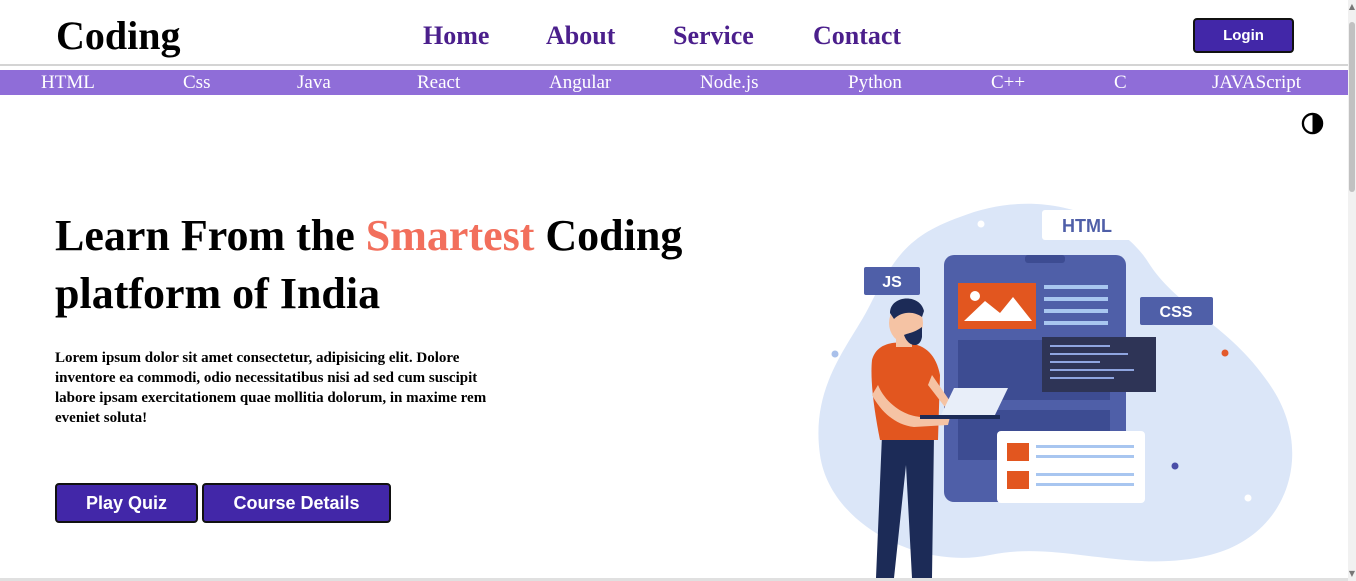 The height and width of the screenshot is (581, 1356). Describe the element at coordinates (875, 82) in the screenshot. I see `topic-python: Python` at that location.